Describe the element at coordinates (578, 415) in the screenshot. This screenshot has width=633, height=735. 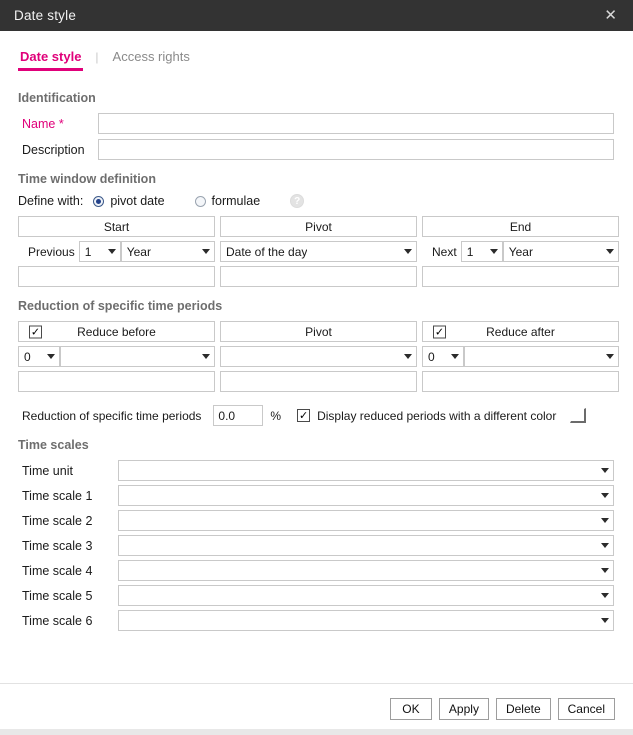
I see `color-swatch-button` at that location.